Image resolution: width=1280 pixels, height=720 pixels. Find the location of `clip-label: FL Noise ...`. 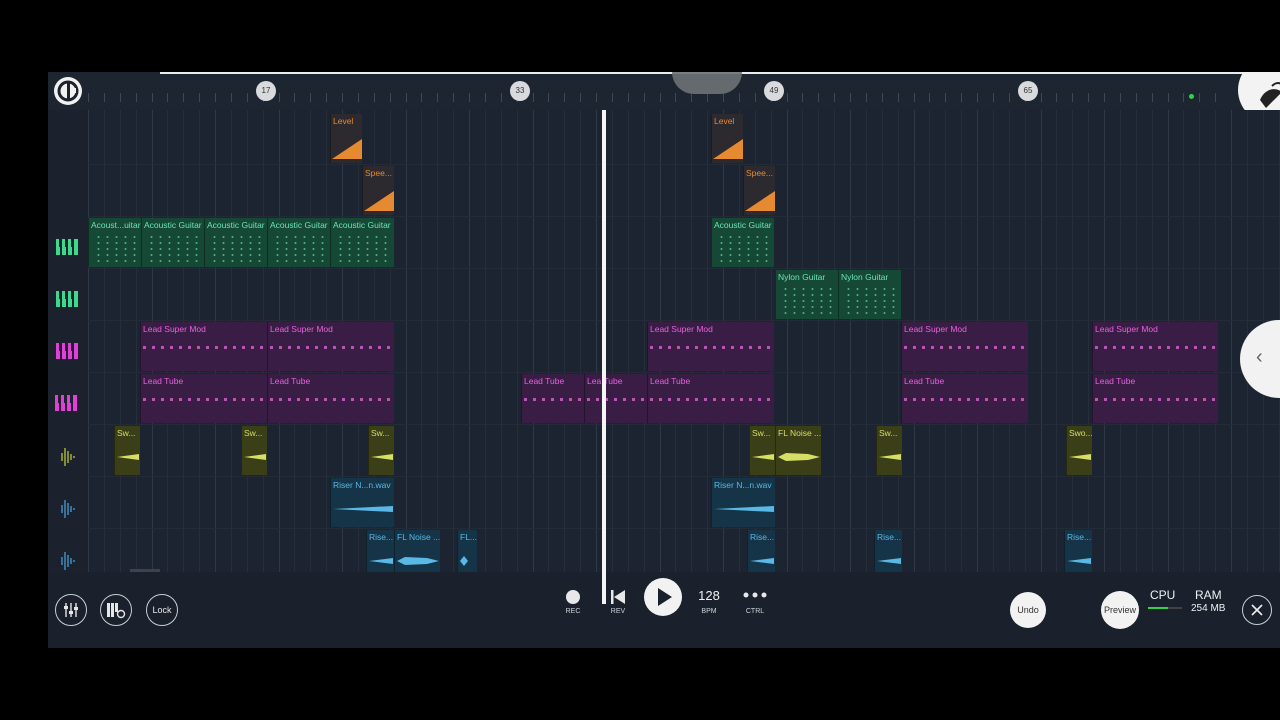

clip-label: FL Noise ... is located at coordinates (418, 537).